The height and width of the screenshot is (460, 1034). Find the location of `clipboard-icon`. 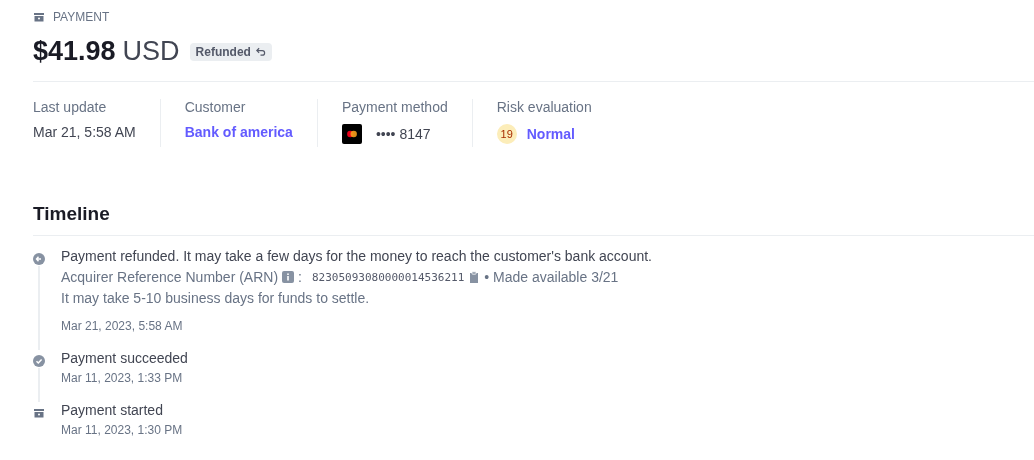

clipboard-icon is located at coordinates (474, 277).